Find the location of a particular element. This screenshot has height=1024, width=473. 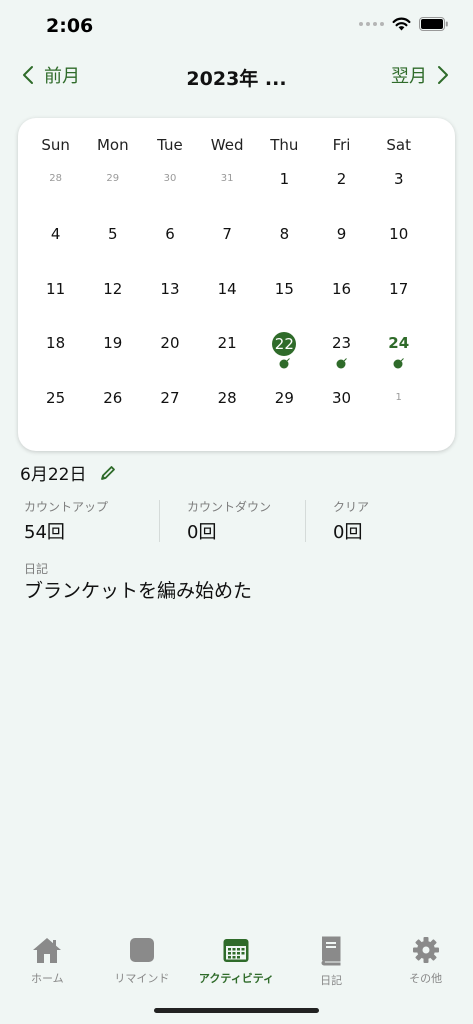

calendar-day: 25 is located at coordinates (55, 398).